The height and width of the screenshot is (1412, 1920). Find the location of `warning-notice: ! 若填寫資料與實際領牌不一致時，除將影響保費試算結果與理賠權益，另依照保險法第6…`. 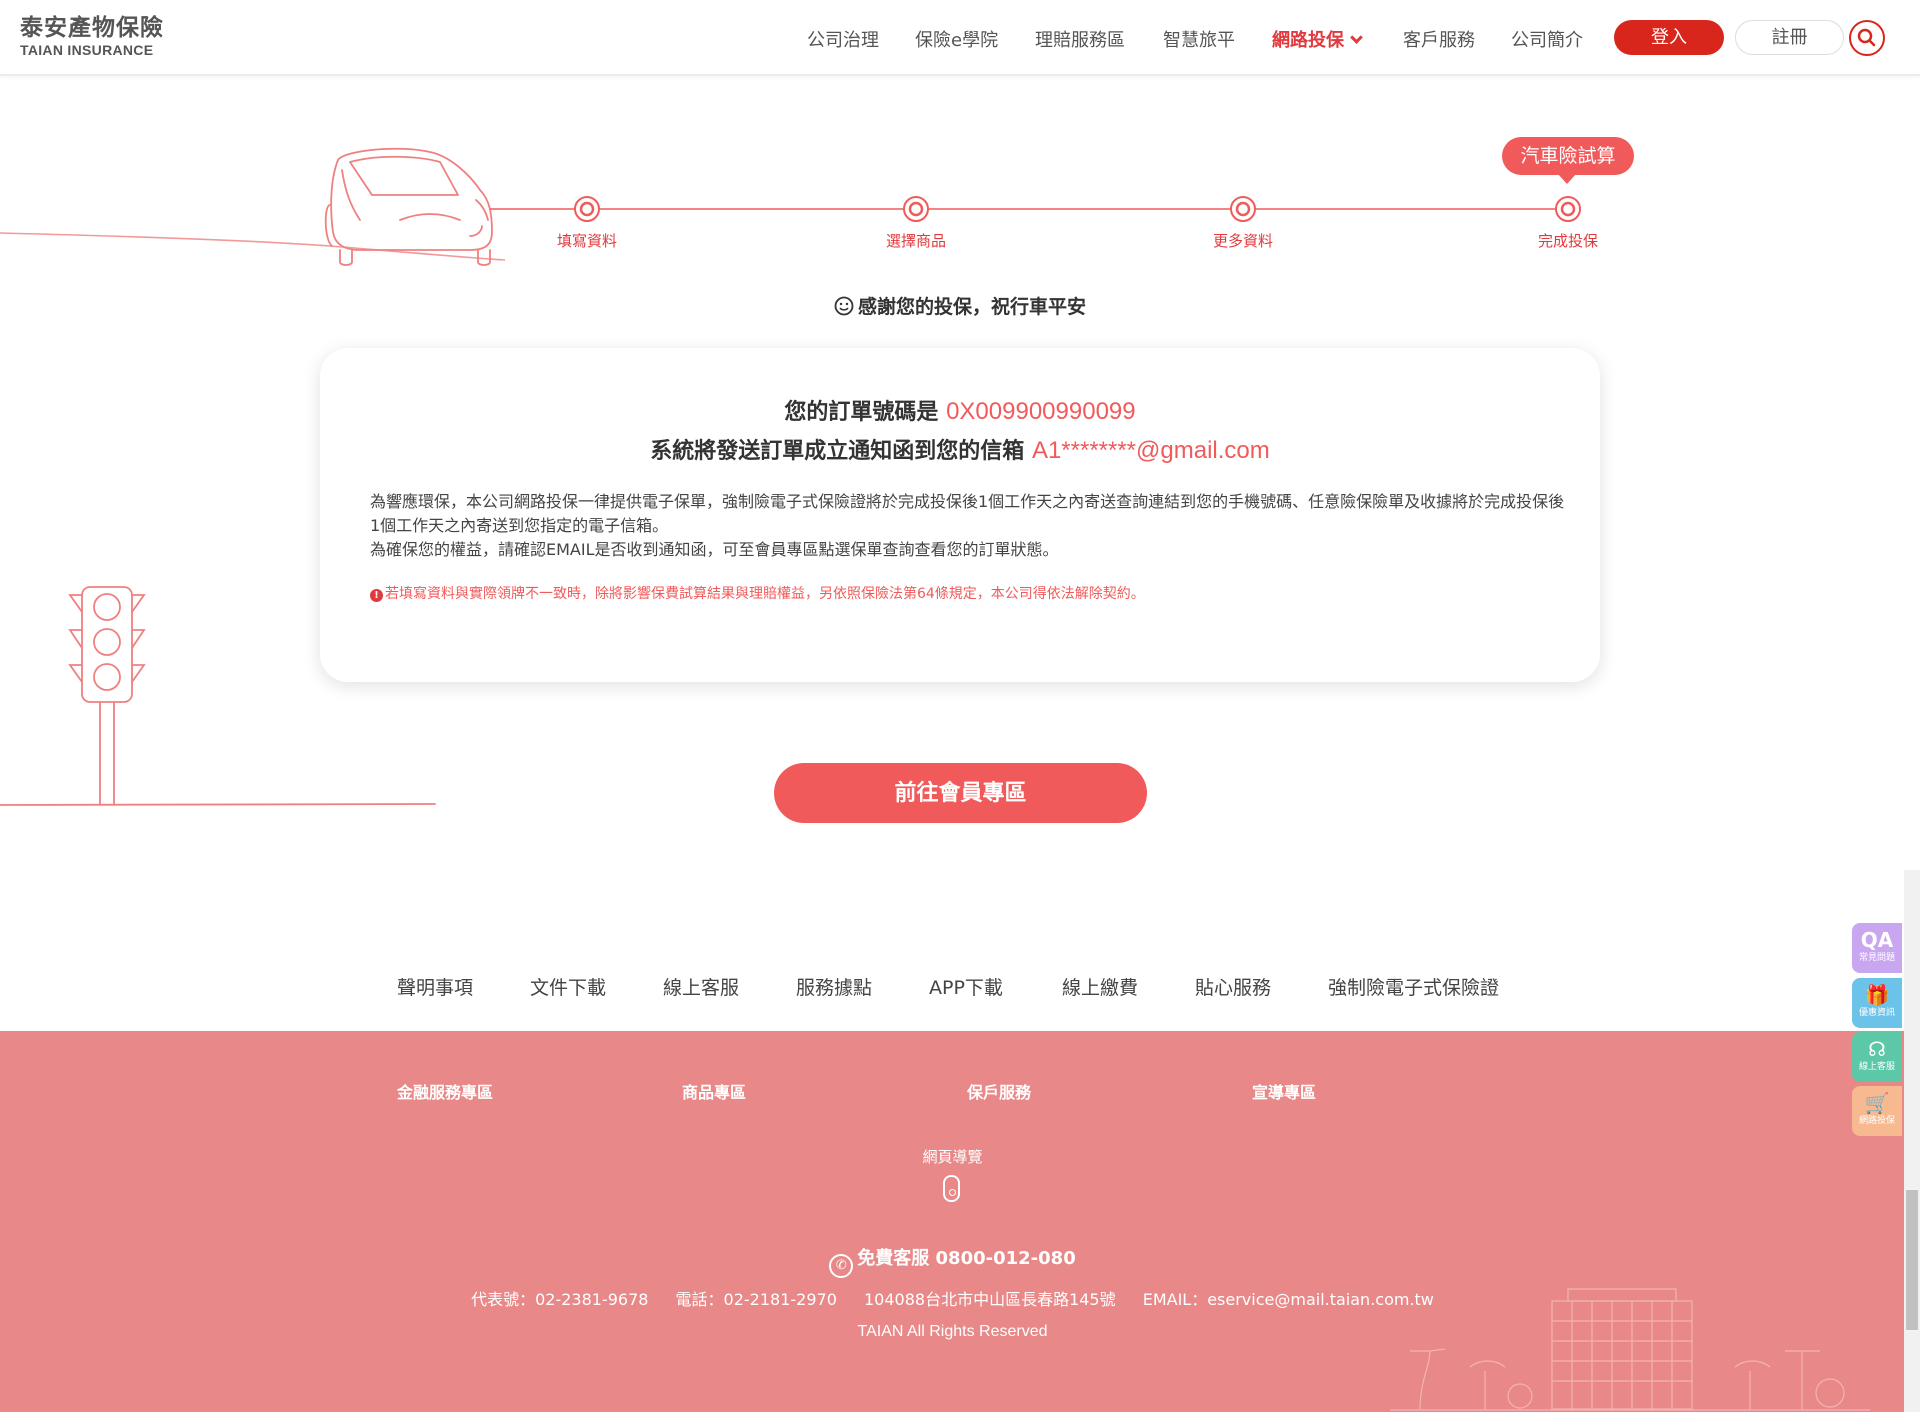

warning-notice: ! 若填寫資料與實際領牌不一致時，除將影響保費試算結果與理賠權益，另依照保險法第6… is located at coordinates (970, 593).